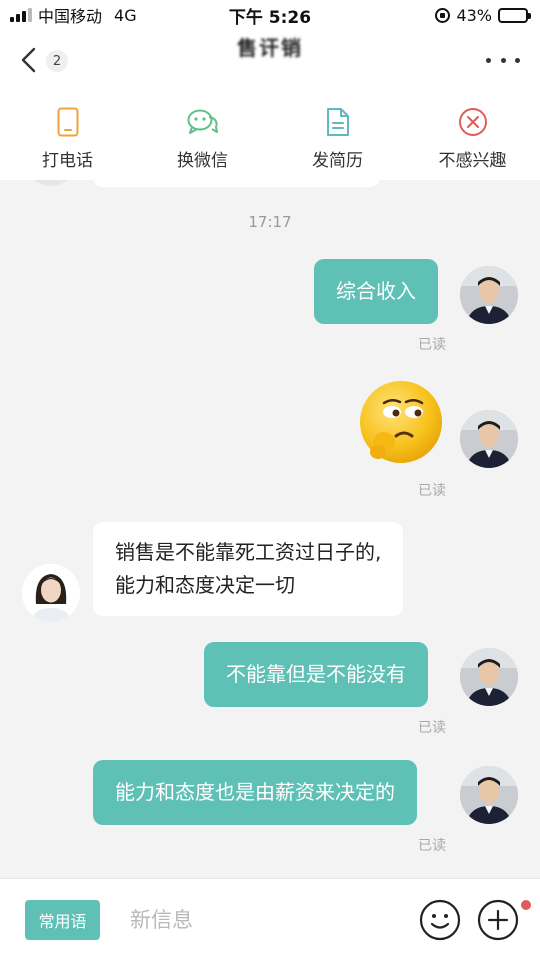 The width and height of the screenshot is (540, 960). I want to click on rotation-lock-icon, so click(443, 15).